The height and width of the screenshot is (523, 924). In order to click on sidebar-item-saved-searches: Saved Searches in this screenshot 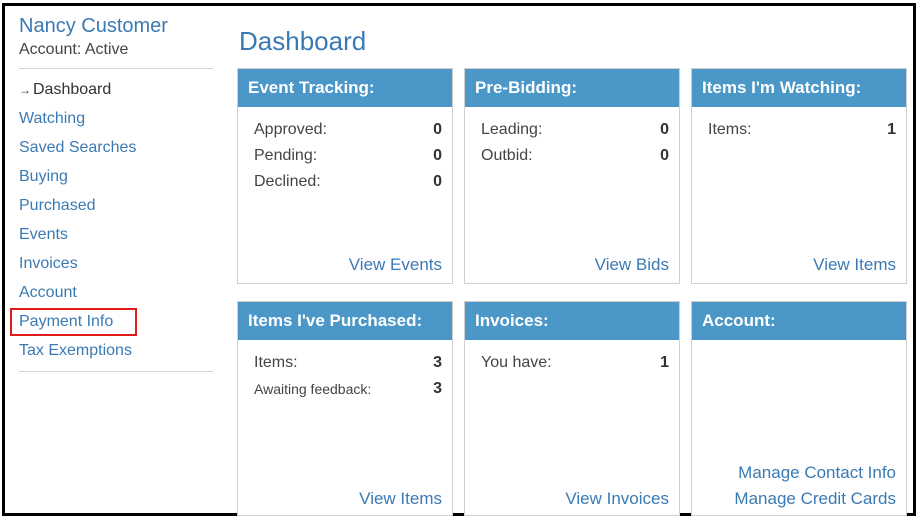, I will do `click(117, 147)`.